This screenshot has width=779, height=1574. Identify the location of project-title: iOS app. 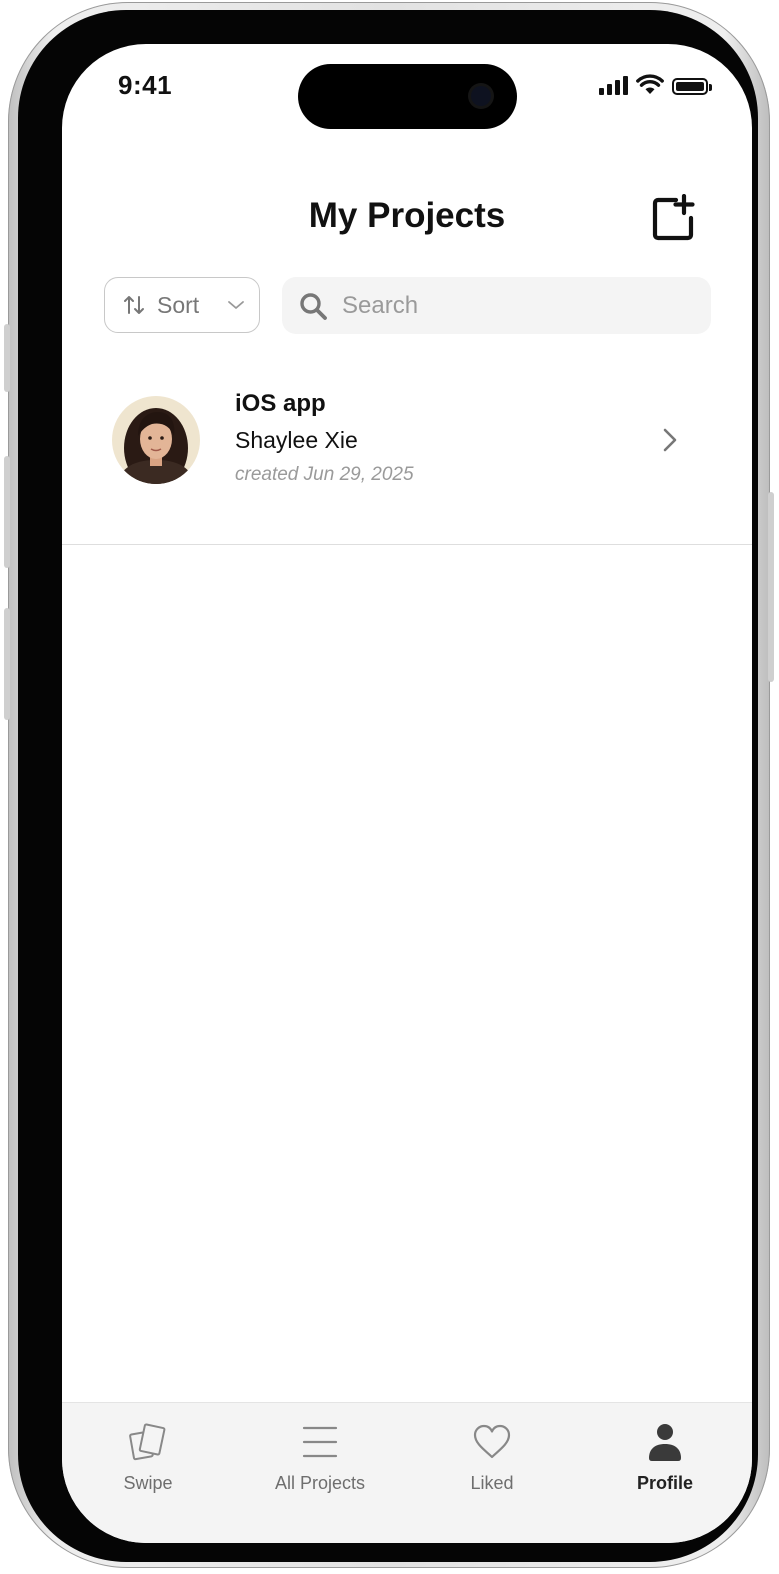
(280, 403).